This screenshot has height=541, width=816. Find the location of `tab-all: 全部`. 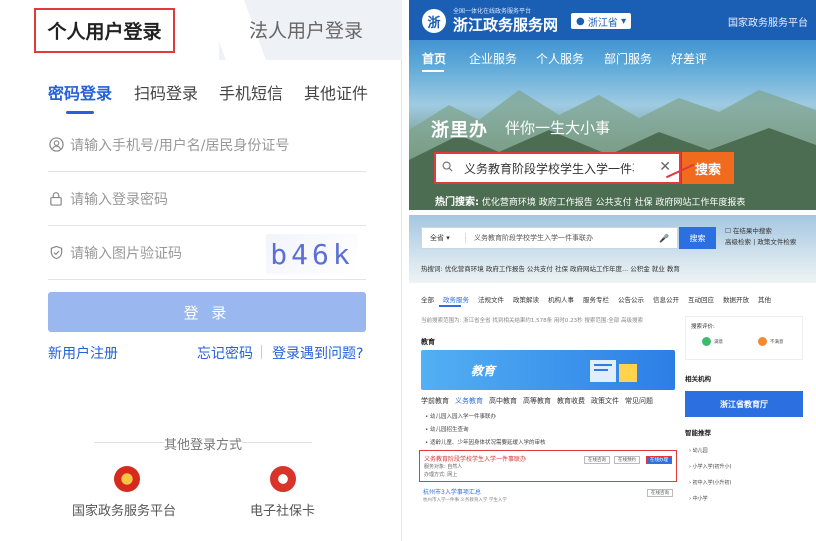

tab-all: 全部 is located at coordinates (427, 300).